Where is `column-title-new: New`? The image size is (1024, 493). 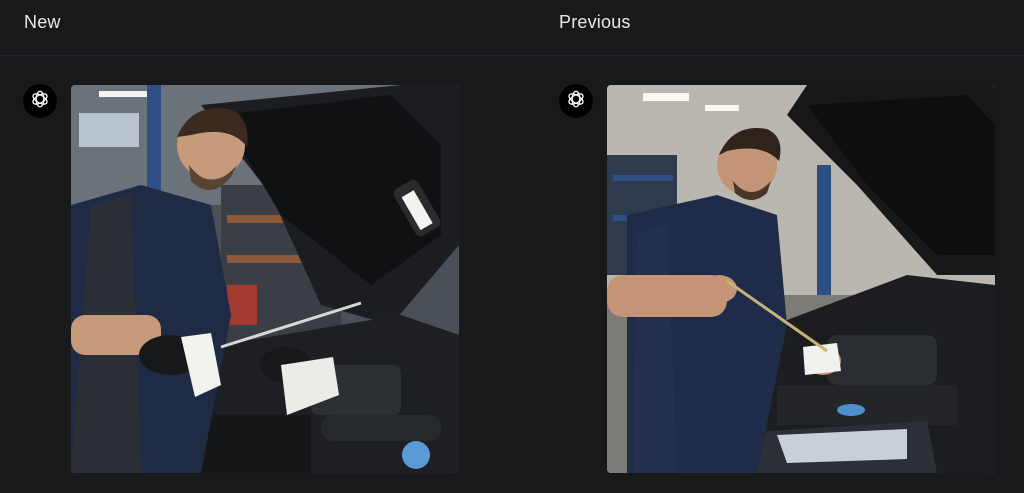
column-title-new: New is located at coordinates (42, 22).